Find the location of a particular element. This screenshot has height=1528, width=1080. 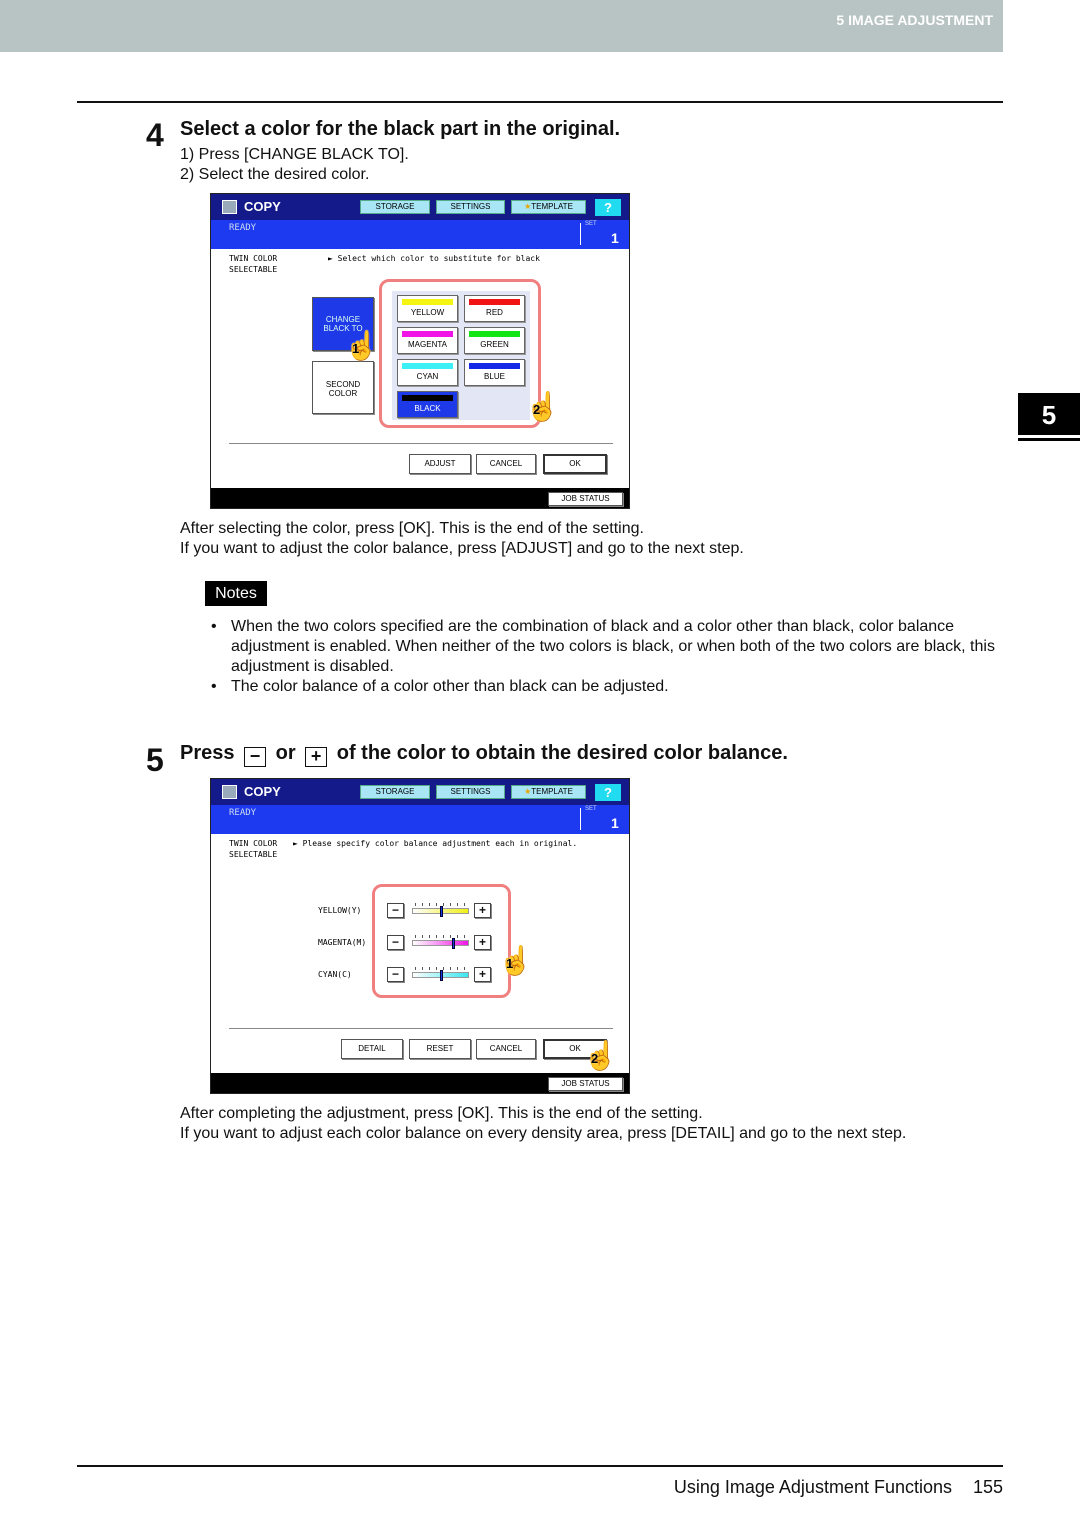

color-button-green: GREEN is located at coordinates (494, 340).